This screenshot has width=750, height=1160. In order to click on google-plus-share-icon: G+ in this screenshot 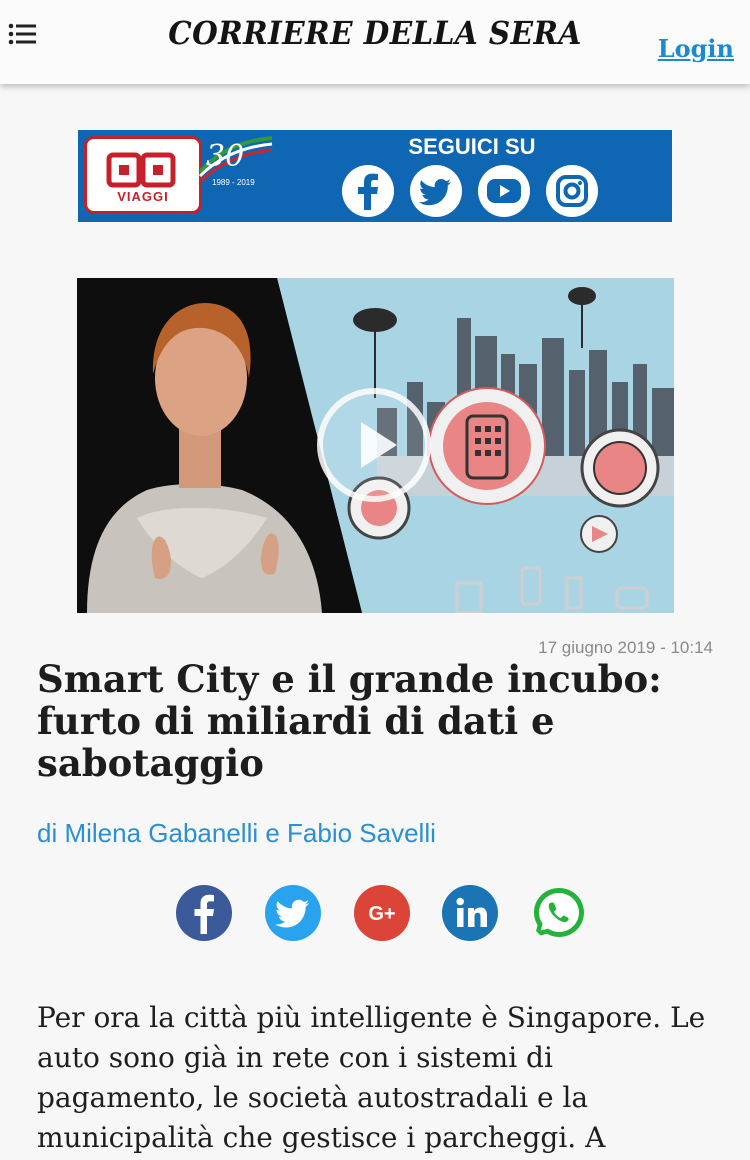, I will do `click(382, 913)`.